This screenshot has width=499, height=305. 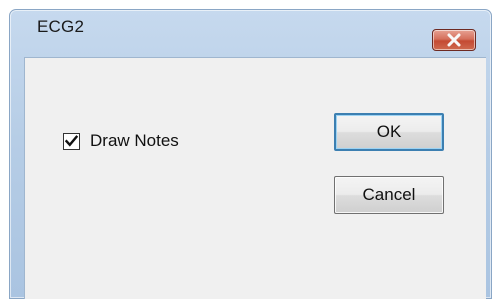 I want to click on close-x-icon, so click(x=454, y=40).